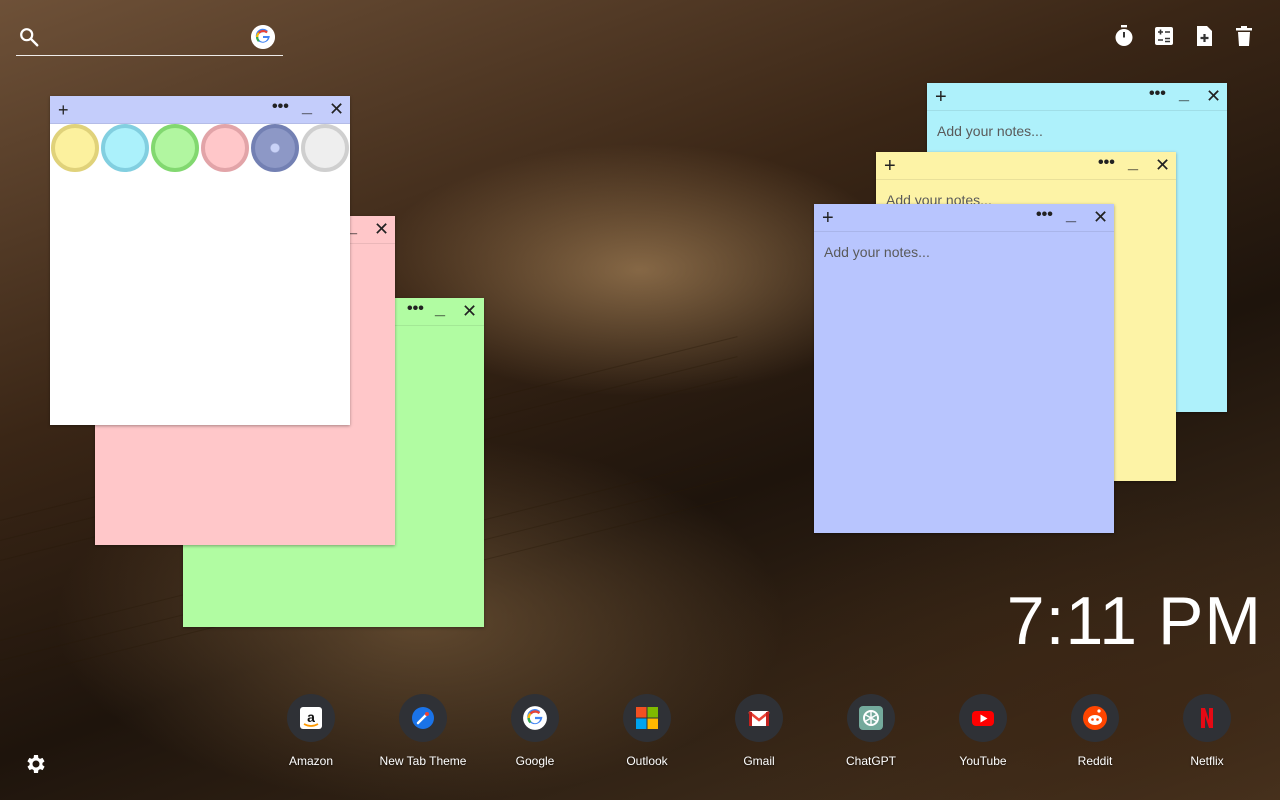  Describe the element at coordinates (1207, 718) in the screenshot. I see `netflix-icon` at that location.